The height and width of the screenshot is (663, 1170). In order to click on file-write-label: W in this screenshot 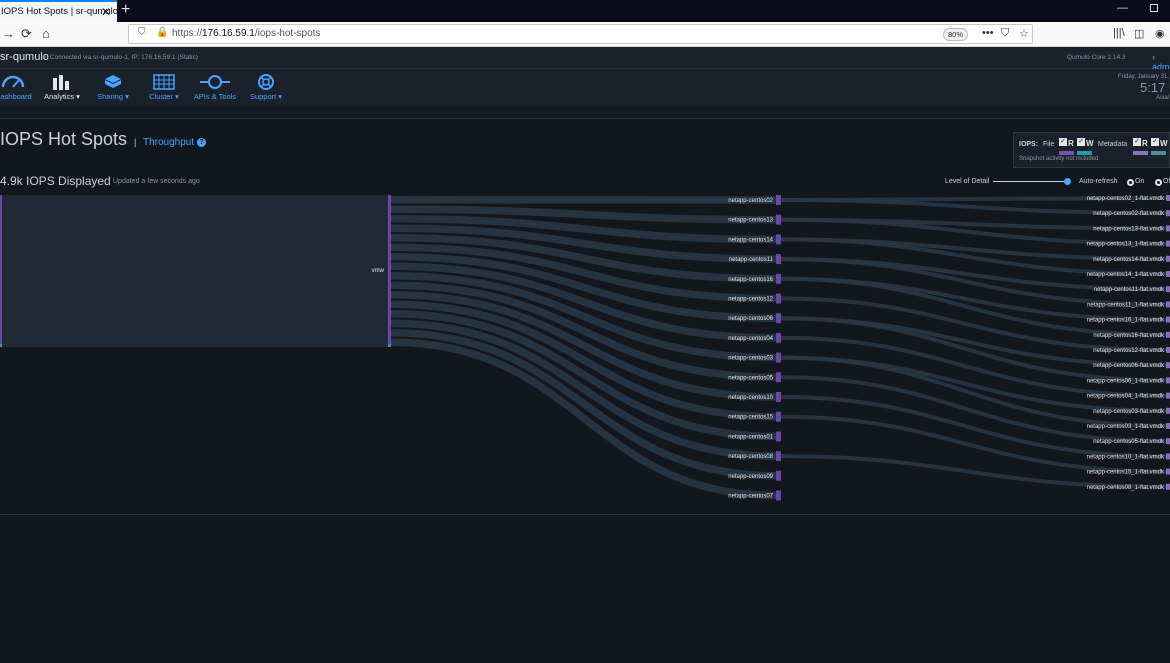, I will do `click(1090, 143)`.